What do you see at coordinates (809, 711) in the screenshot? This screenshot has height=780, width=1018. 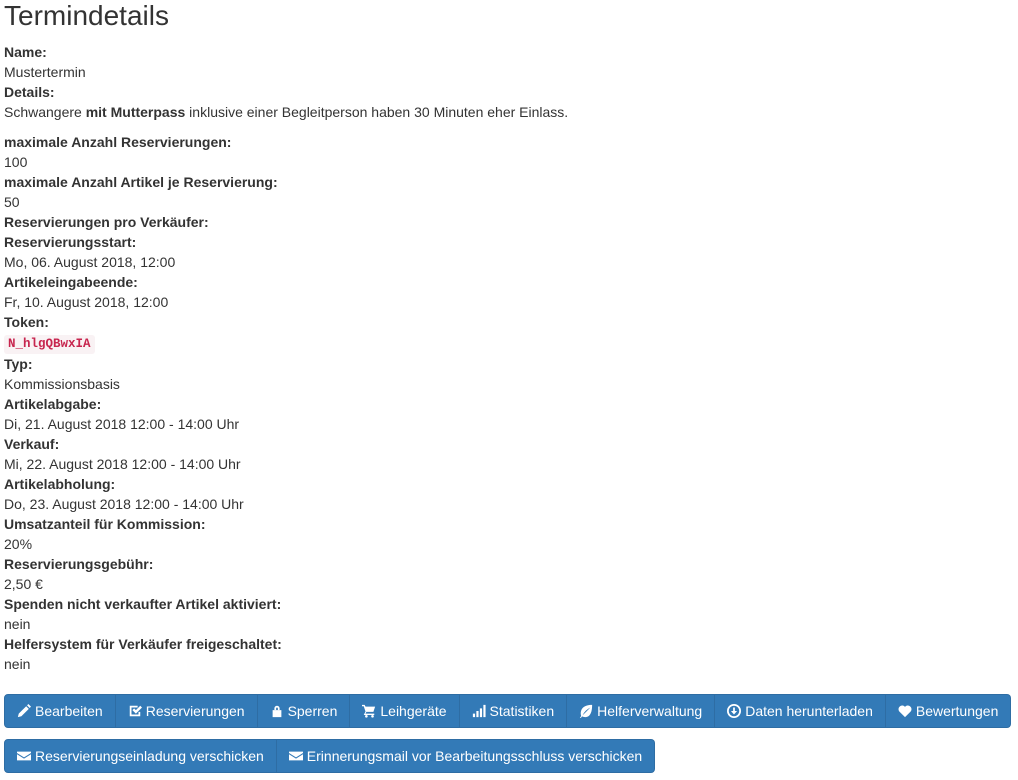 I see `download-data-button-label: Daten herunterladen` at bounding box center [809, 711].